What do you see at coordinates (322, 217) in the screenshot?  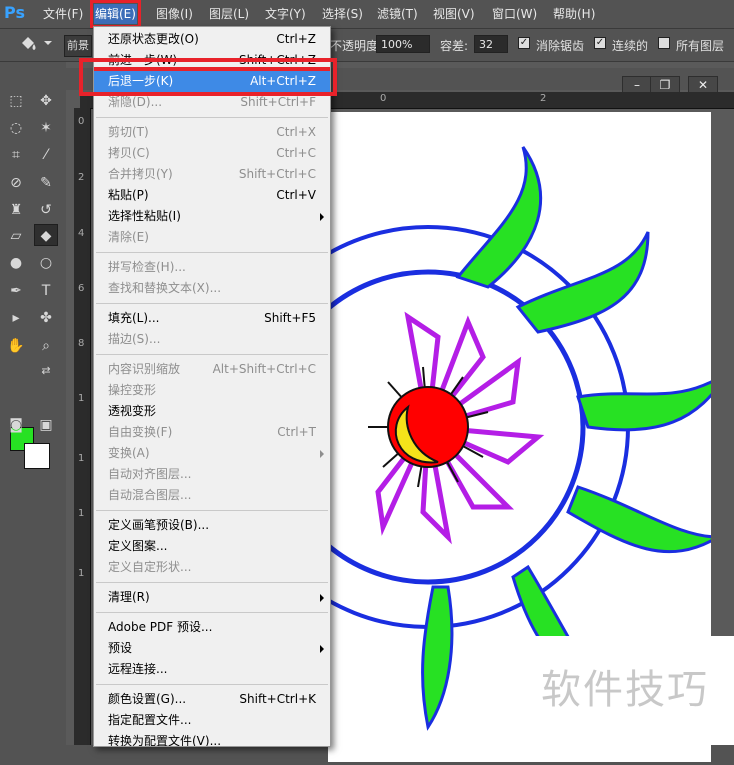 I see `submenu-arrow-icon` at bounding box center [322, 217].